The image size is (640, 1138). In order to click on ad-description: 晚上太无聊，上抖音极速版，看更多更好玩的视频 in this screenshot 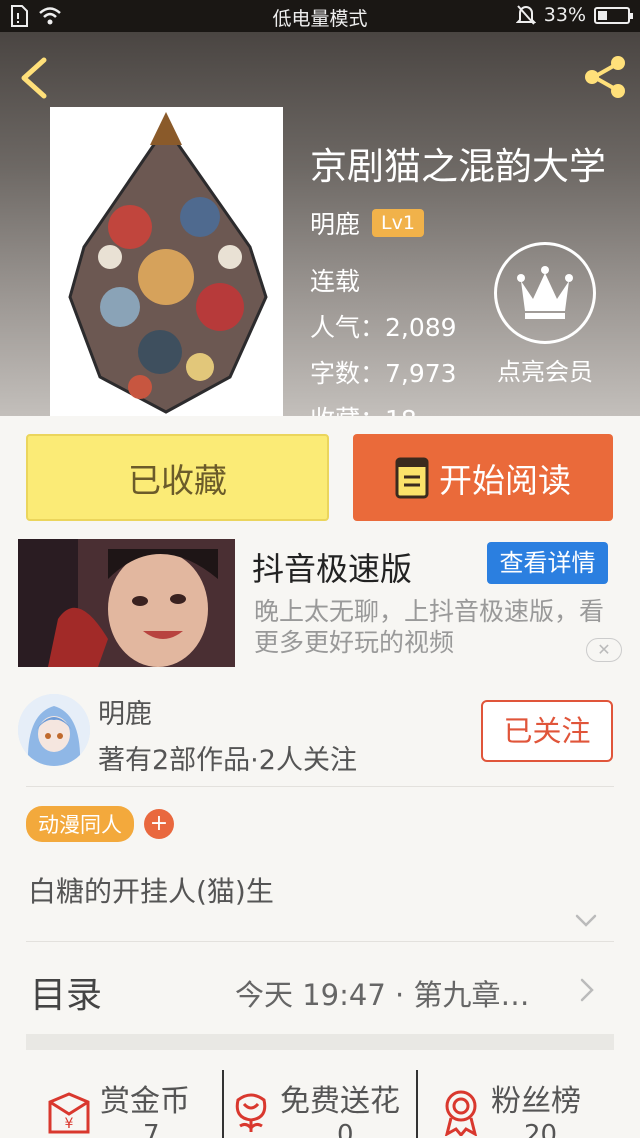, I will do `click(429, 627)`.